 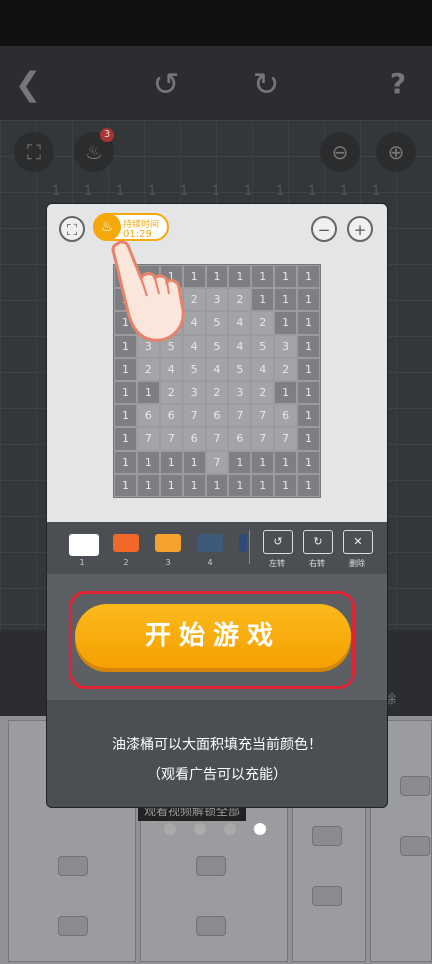 What do you see at coordinates (324, 229) in the screenshot?
I see `zoom-out-icon: −` at bounding box center [324, 229].